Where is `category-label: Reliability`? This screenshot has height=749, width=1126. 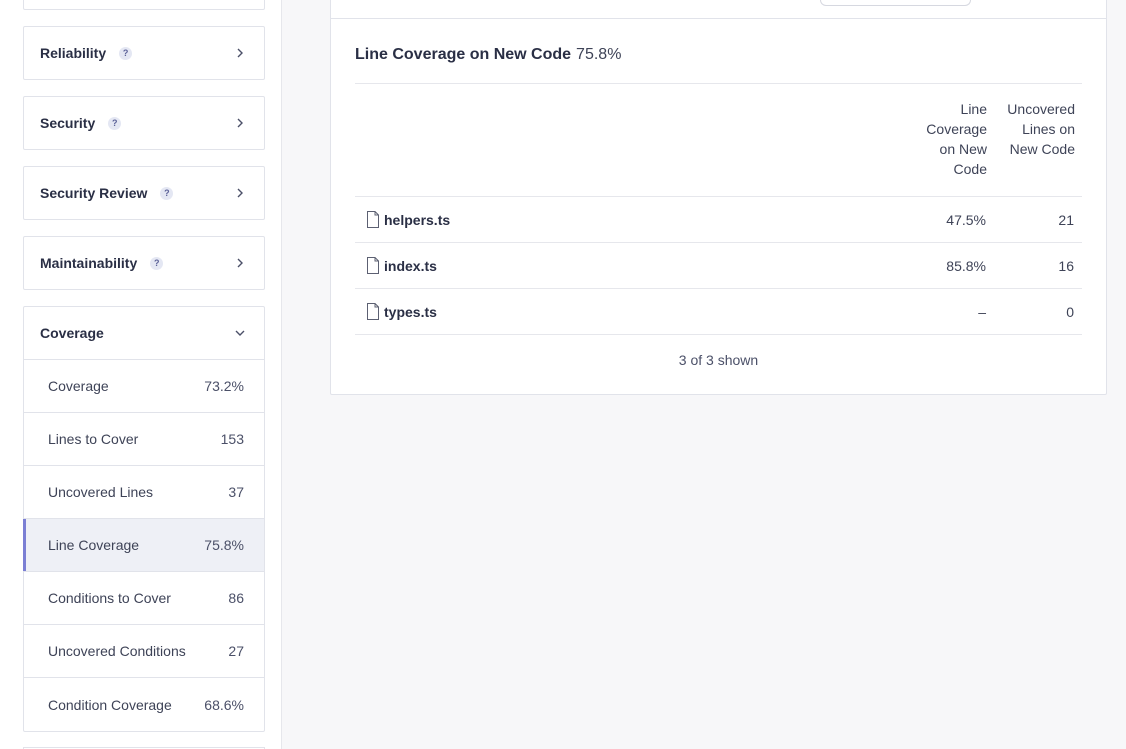 category-label: Reliability is located at coordinates (73, 53).